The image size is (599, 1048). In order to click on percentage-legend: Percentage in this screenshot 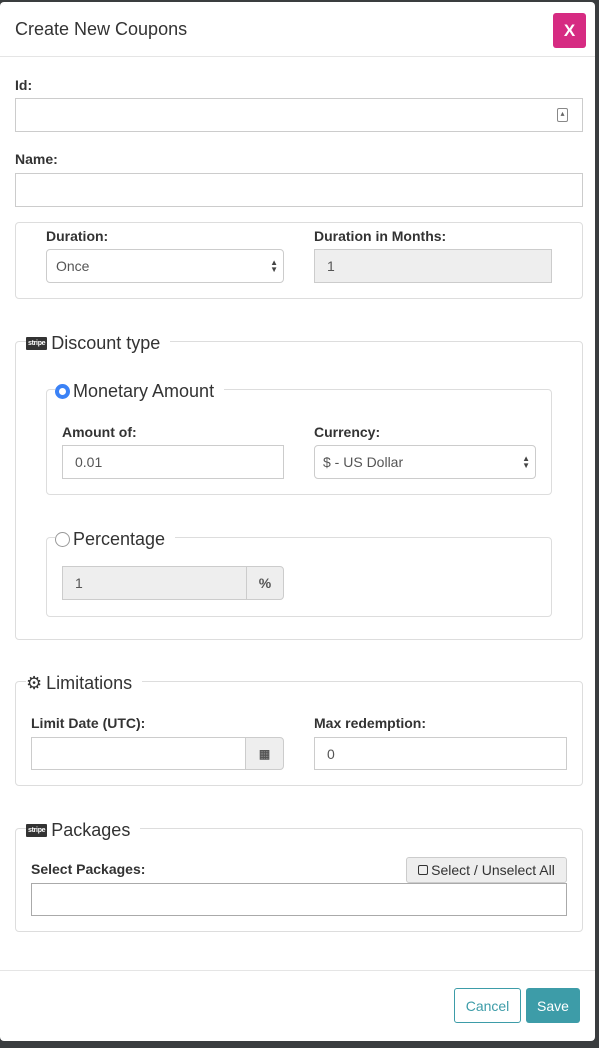, I will do `click(115, 539)`.